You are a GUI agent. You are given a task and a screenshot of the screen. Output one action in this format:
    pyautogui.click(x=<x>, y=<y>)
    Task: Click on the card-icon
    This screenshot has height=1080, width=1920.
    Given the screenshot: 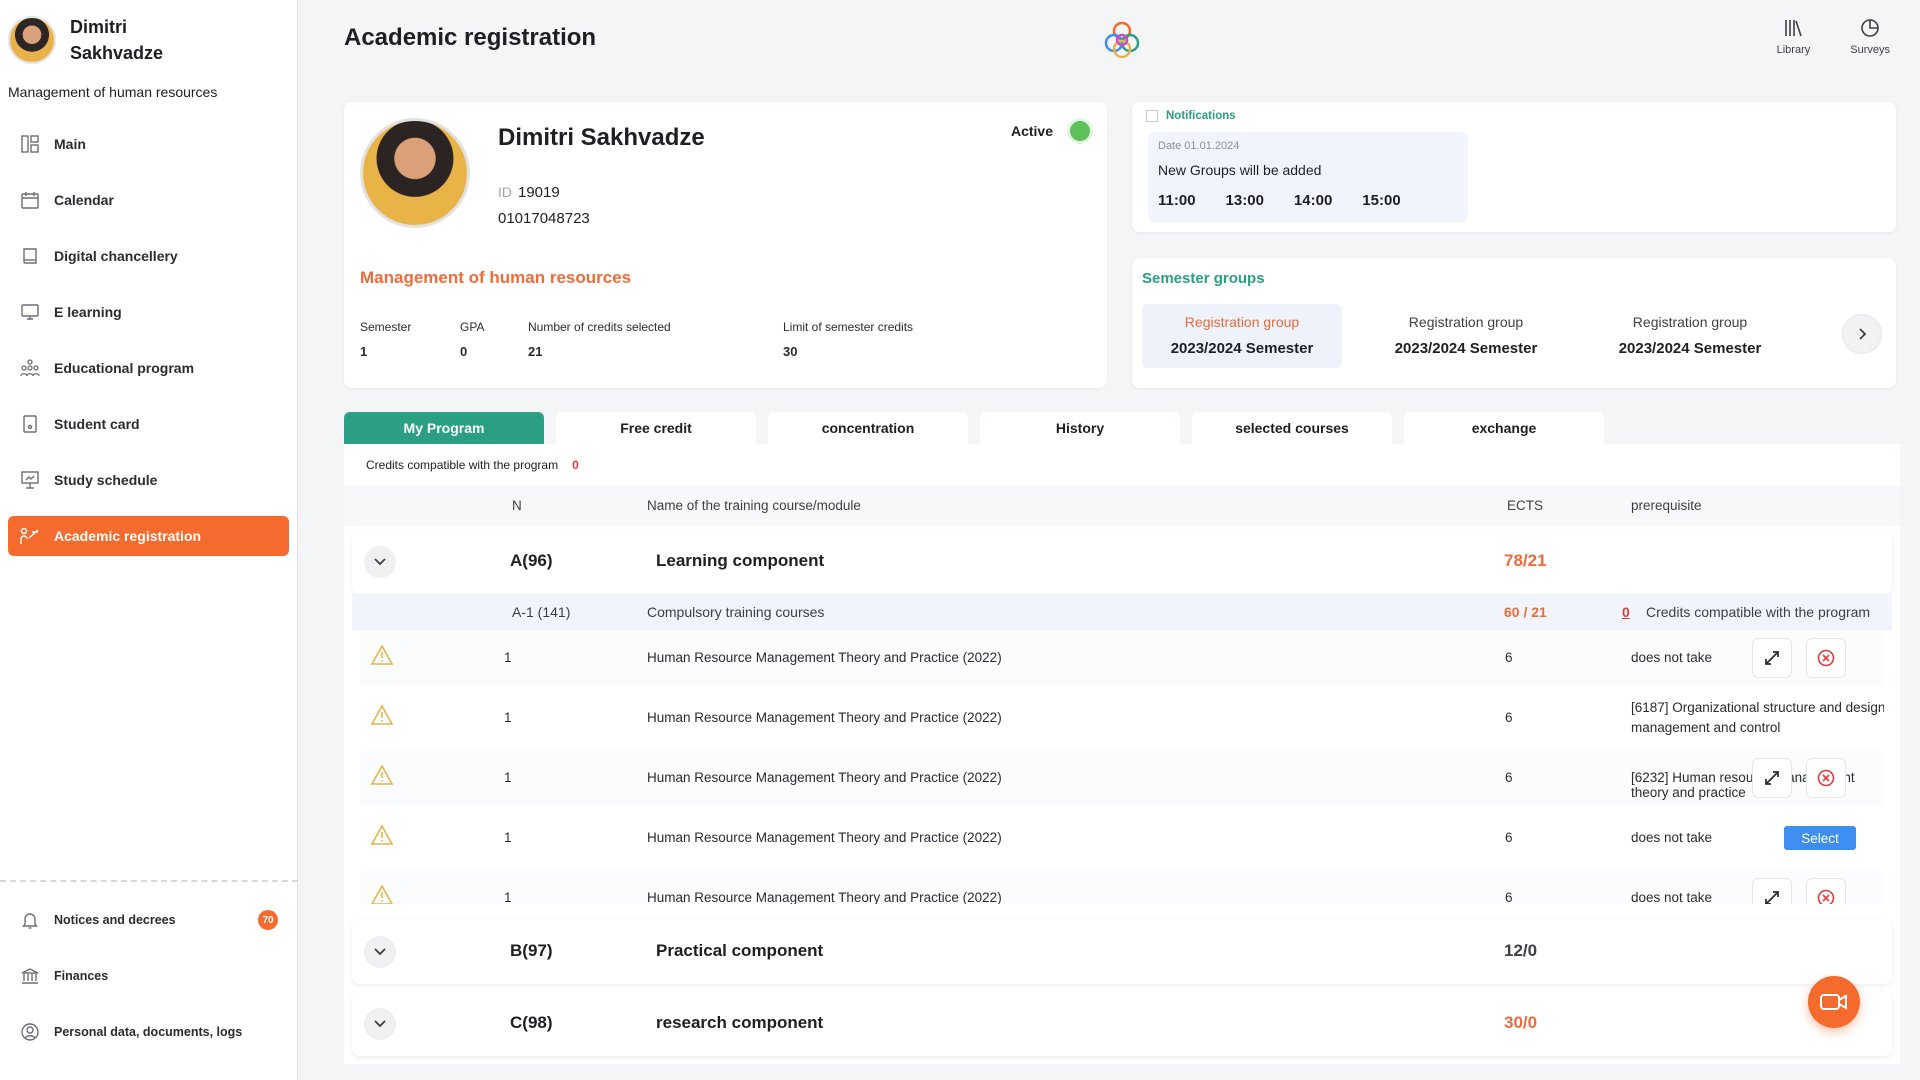 What is the action you would take?
    pyautogui.click(x=30, y=424)
    